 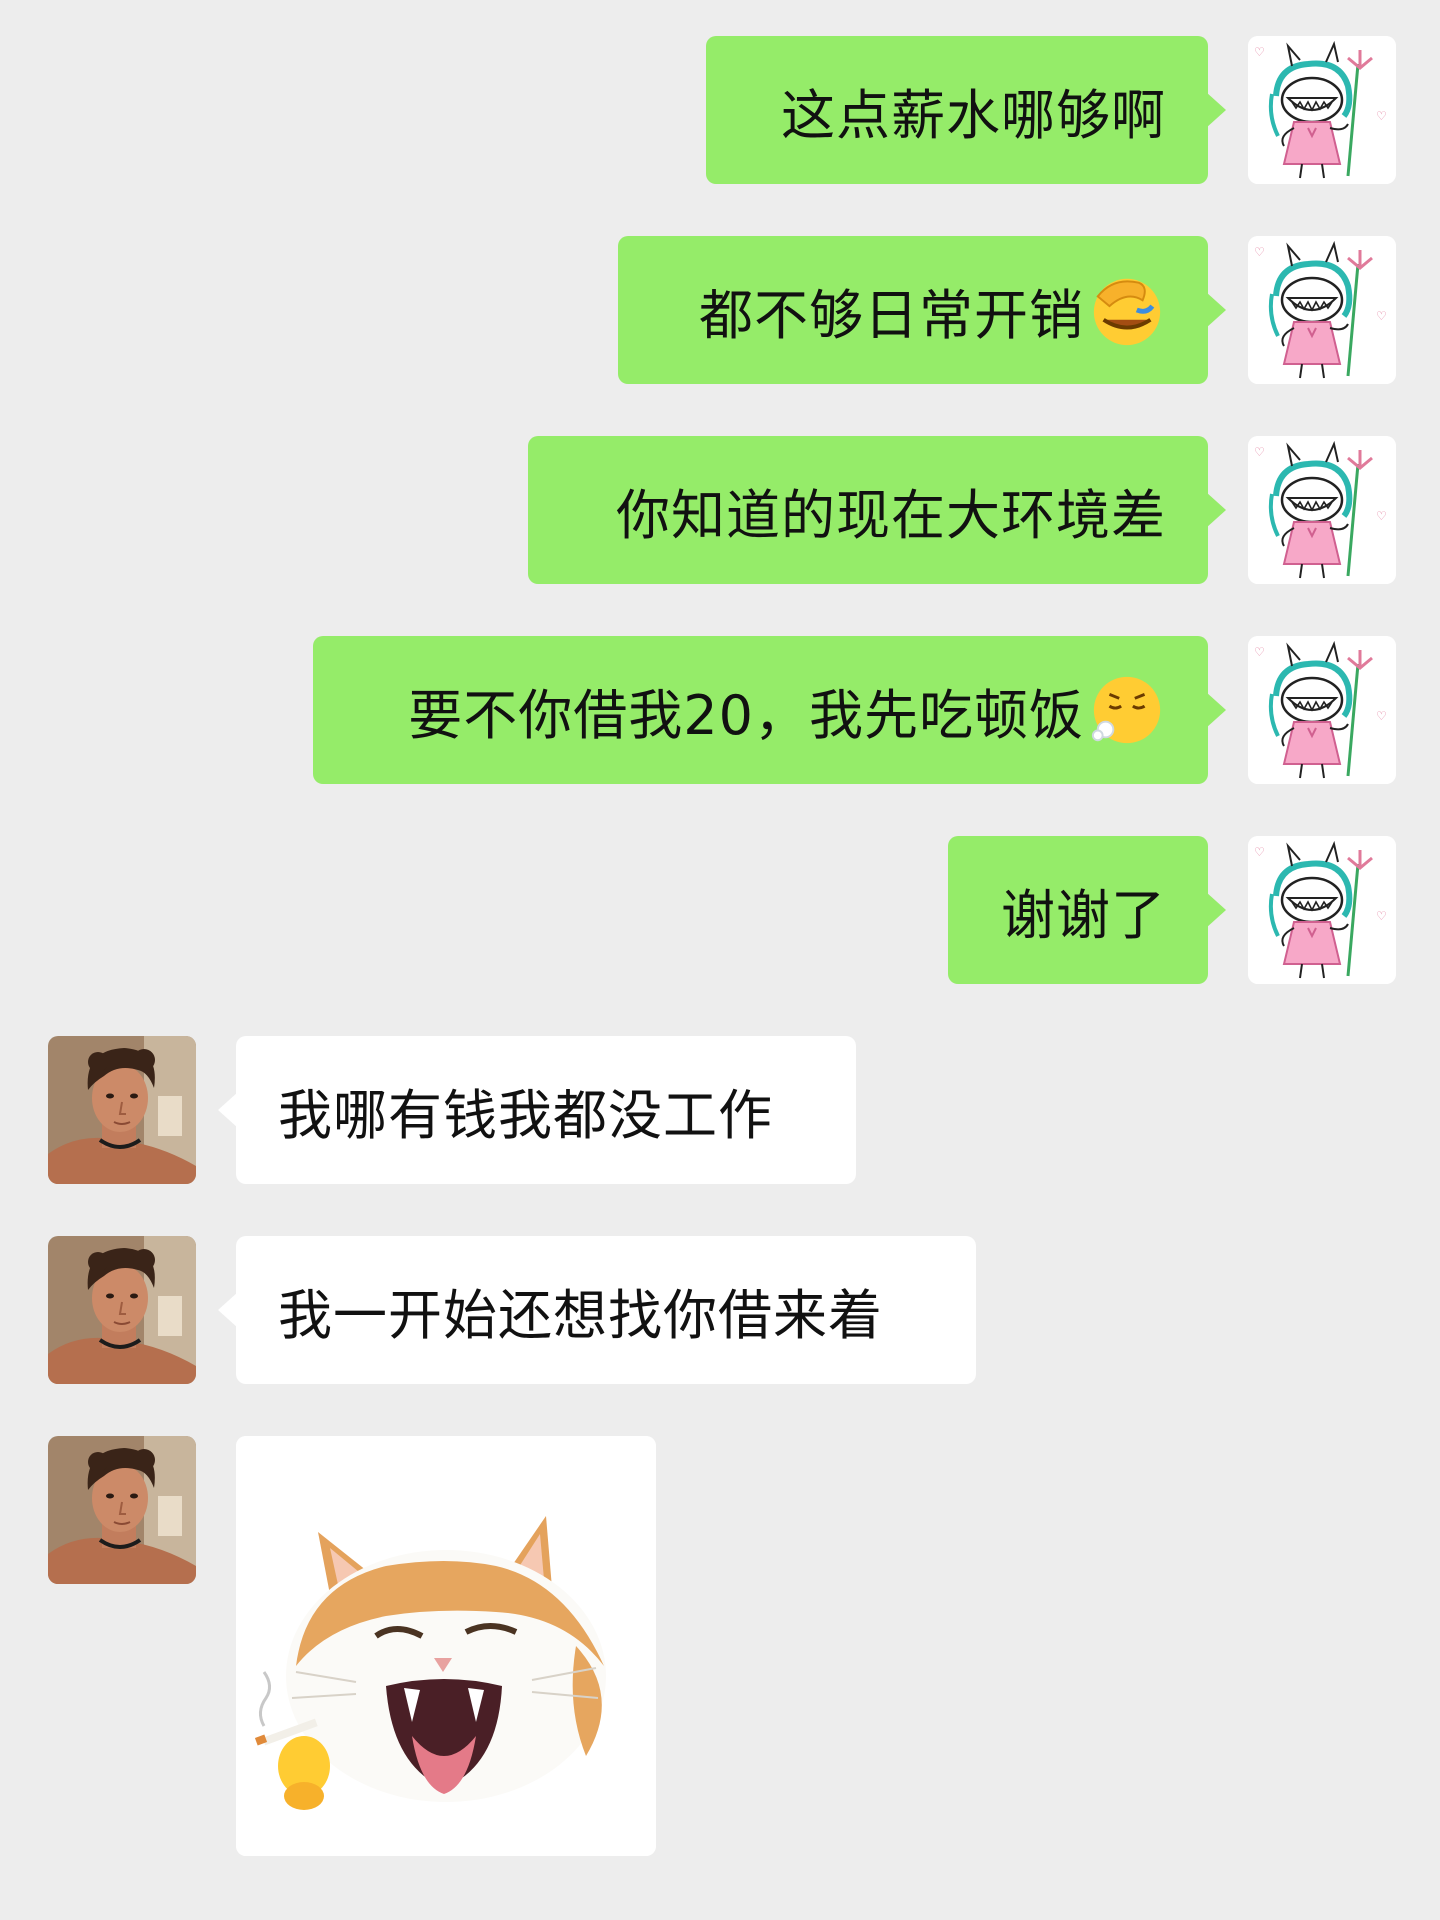 I want to click on incoming-message-bubble: 我一开始还想找你借来着, so click(x=597, y=1310).